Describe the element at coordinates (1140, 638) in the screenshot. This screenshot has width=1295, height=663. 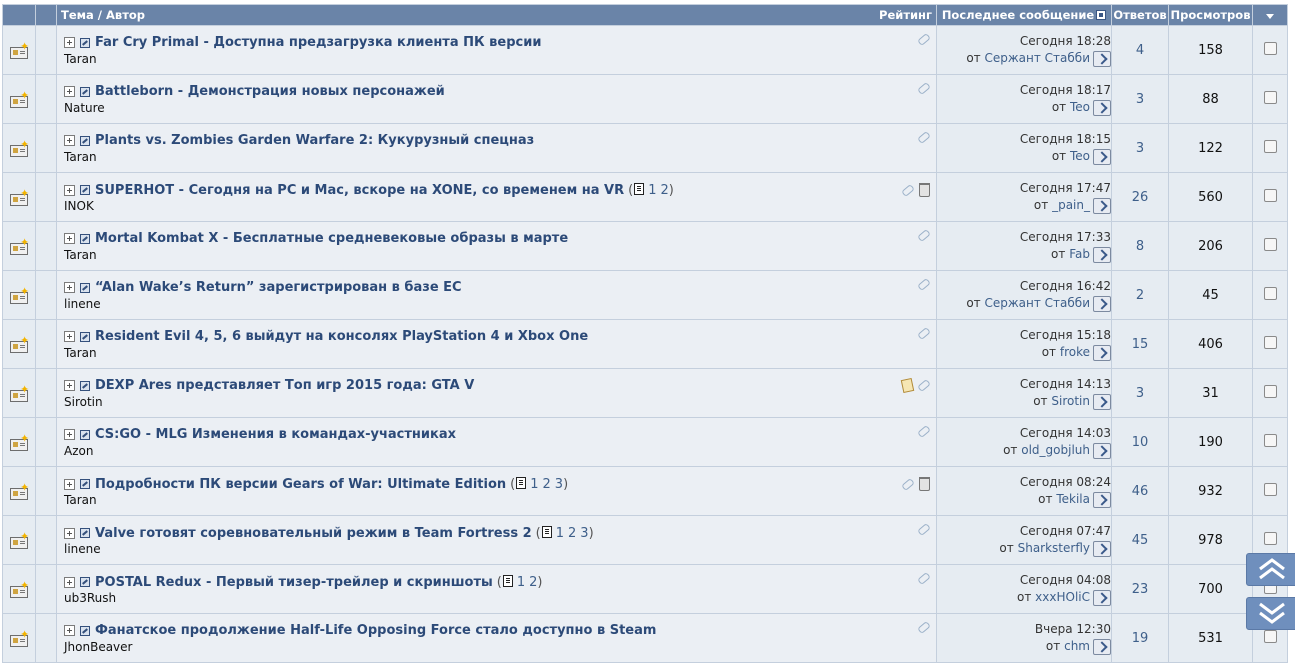
I see `replies-count: 19` at that location.